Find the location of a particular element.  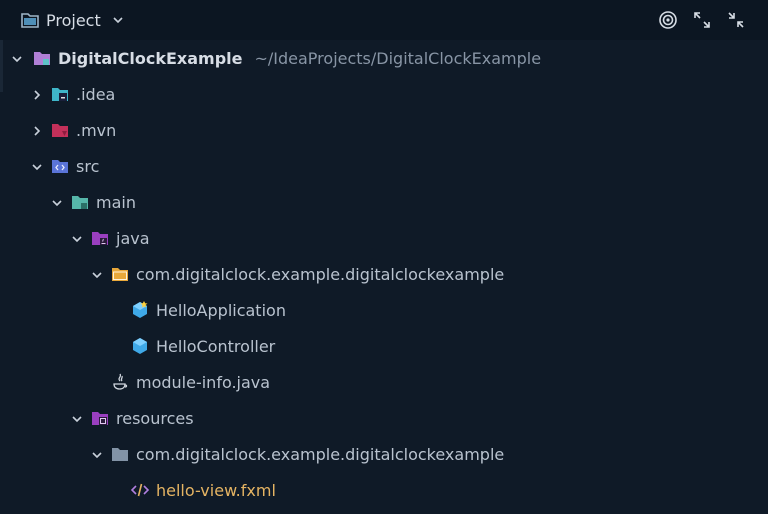

java-folder-icon is located at coordinates (100, 238).